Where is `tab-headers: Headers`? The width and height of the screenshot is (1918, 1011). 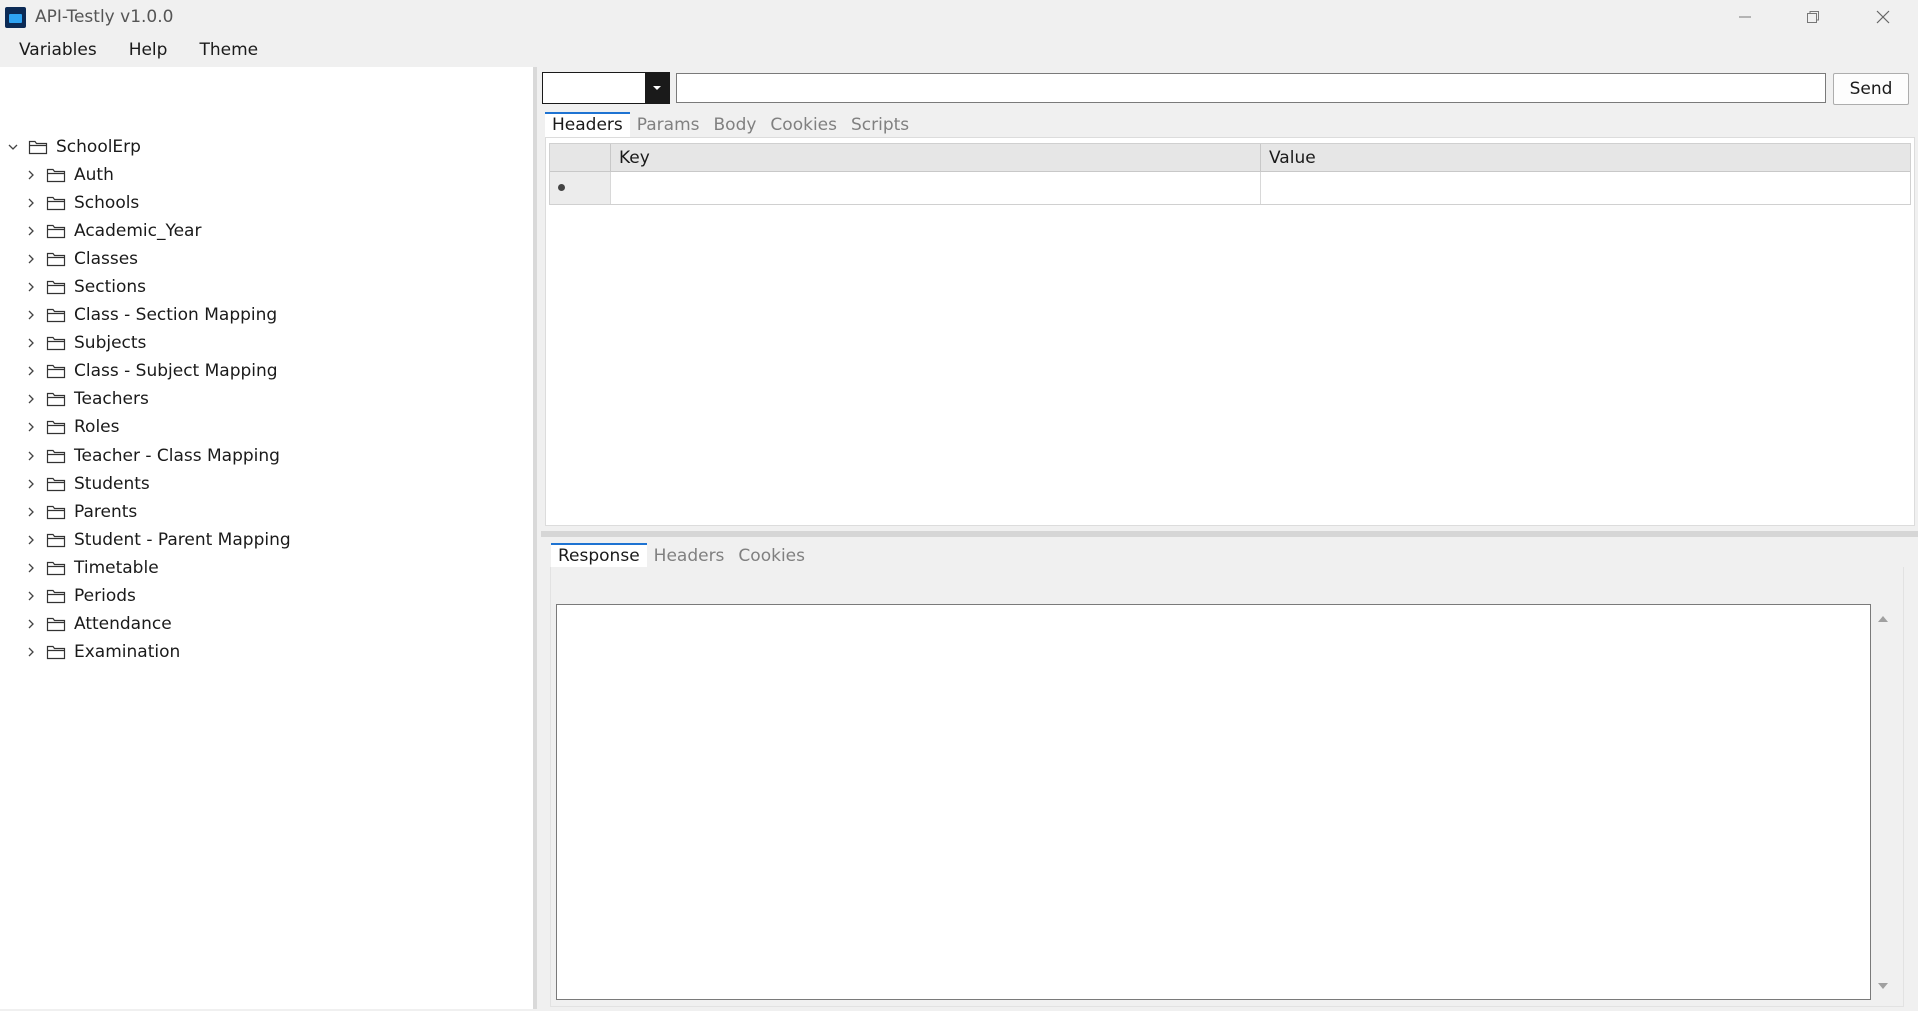 tab-headers: Headers is located at coordinates (587, 125).